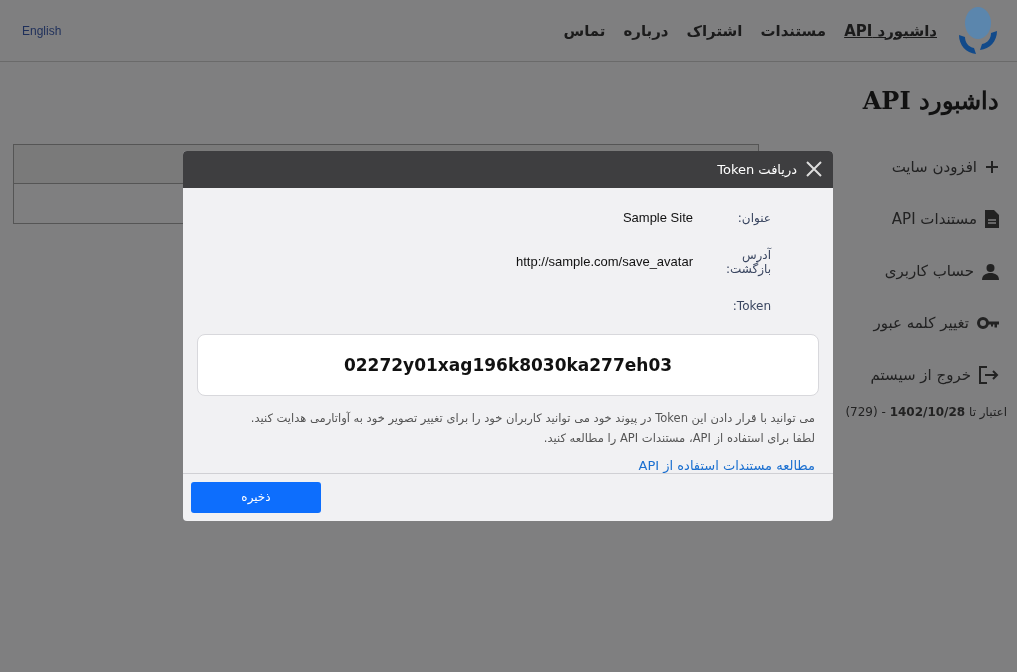  Describe the element at coordinates (42, 30) in the screenshot. I see `language-link: English` at that location.